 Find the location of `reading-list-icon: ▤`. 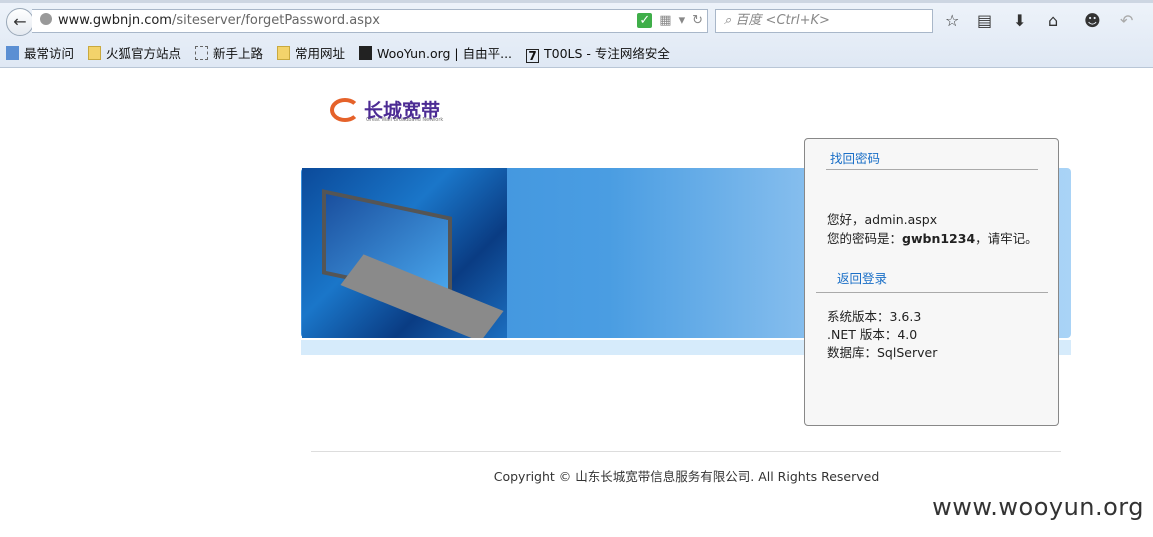

reading-list-icon: ▤ is located at coordinates (984, 20).